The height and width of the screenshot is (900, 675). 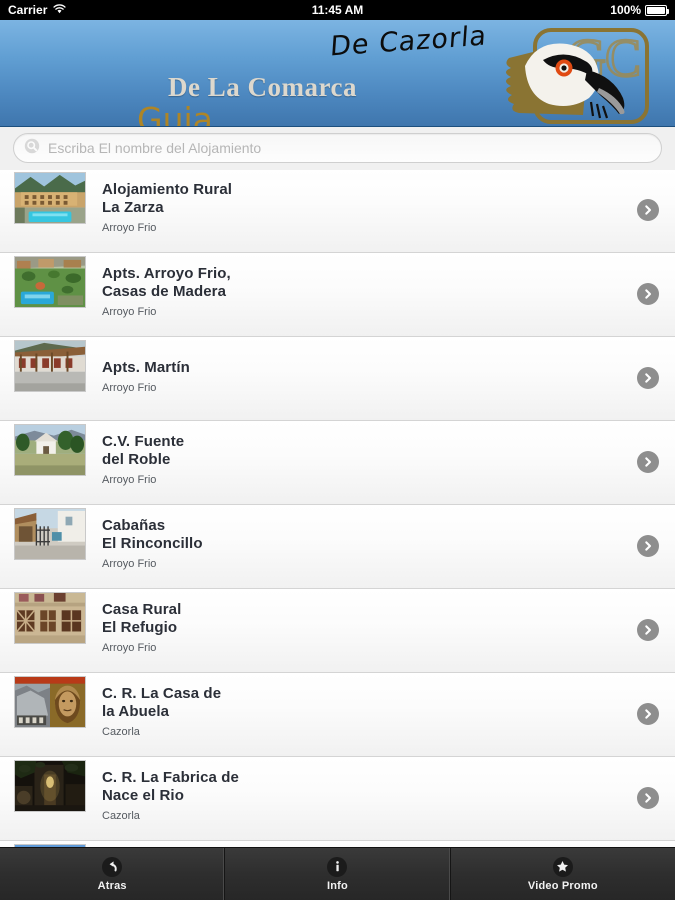 I want to click on table-row: Alojamiento Rural La Zarza Arroyo Frio, so click(x=337, y=211).